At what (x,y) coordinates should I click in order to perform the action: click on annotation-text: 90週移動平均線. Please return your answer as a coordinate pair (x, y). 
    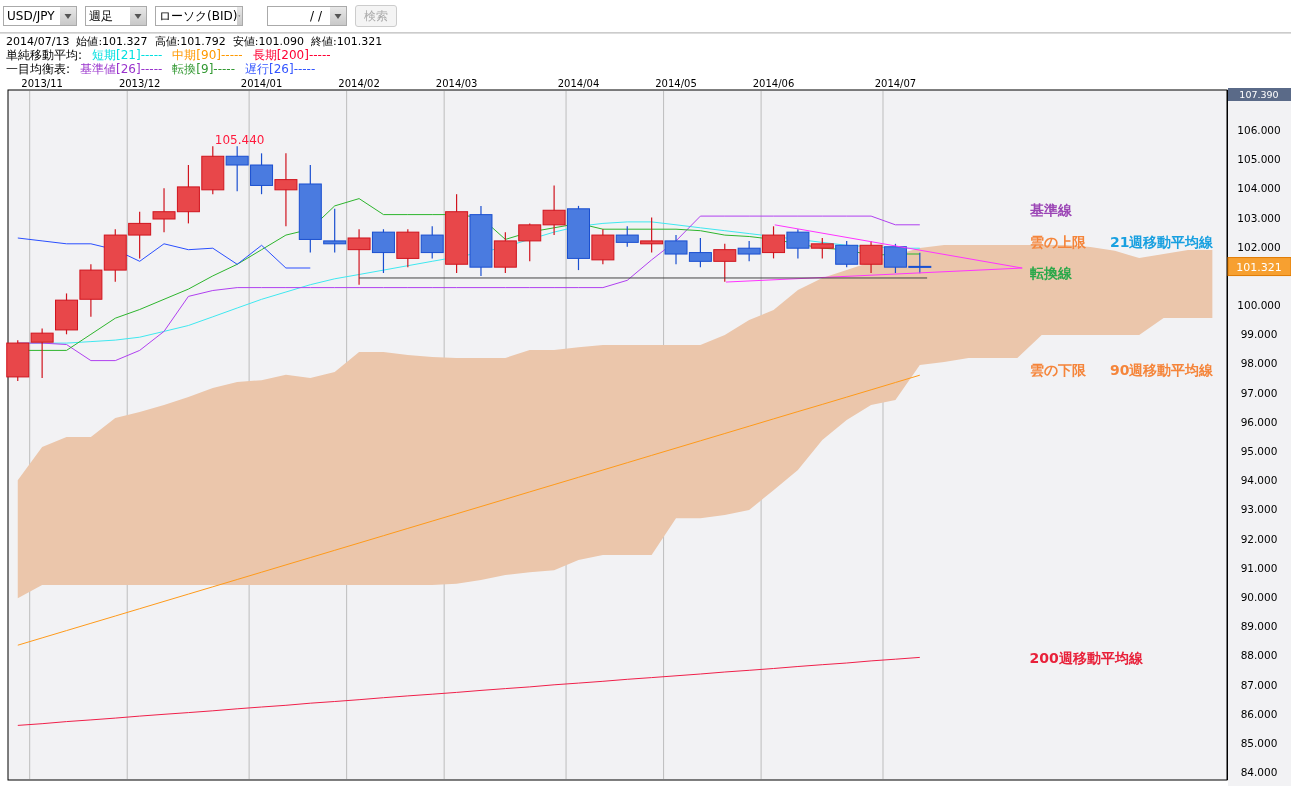
    Looking at the image, I should click on (1162, 369).